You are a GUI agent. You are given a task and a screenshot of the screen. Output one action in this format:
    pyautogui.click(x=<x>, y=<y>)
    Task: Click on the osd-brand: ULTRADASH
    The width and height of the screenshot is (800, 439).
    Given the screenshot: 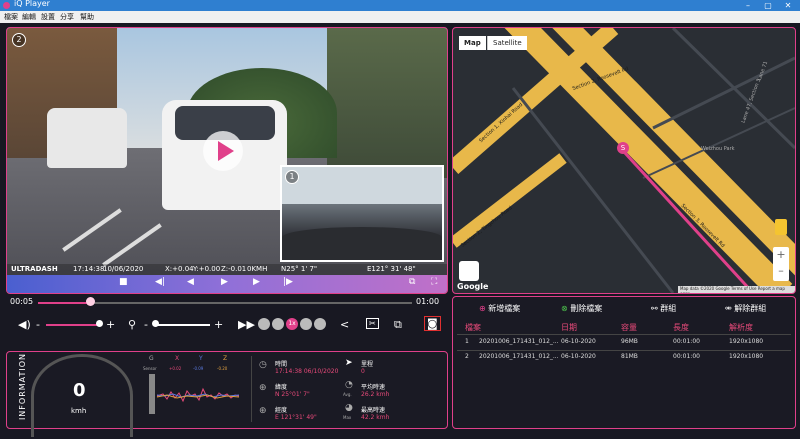 What is the action you would take?
    pyautogui.click(x=34, y=269)
    